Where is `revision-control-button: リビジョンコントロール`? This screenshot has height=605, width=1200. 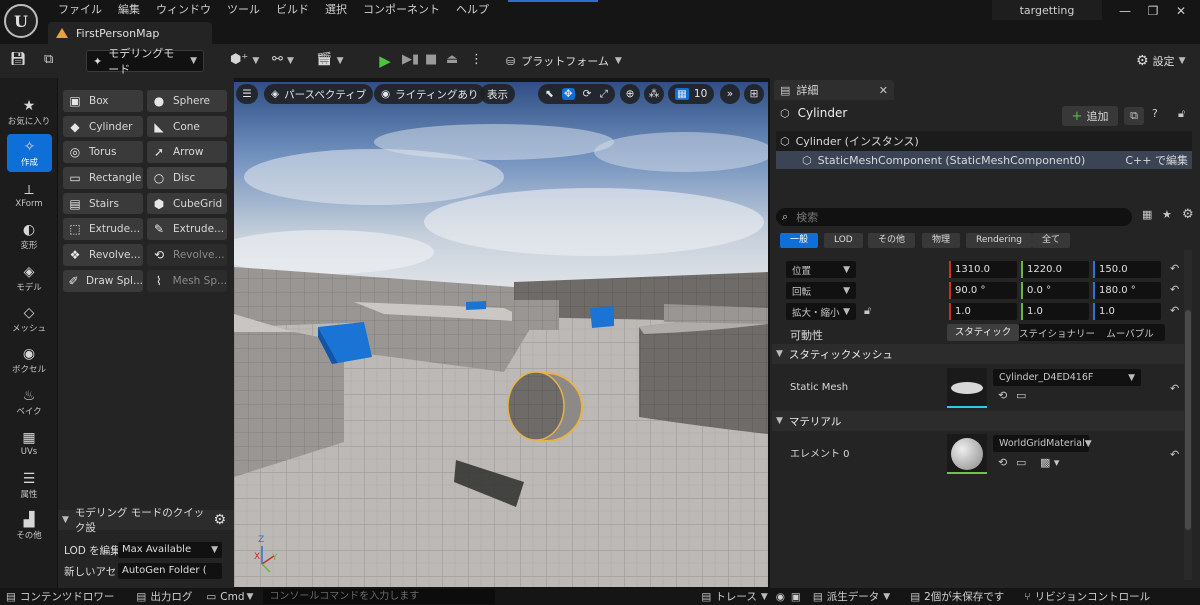
revision-control-button: リビジョンコントロール is located at coordinates (1093, 596).